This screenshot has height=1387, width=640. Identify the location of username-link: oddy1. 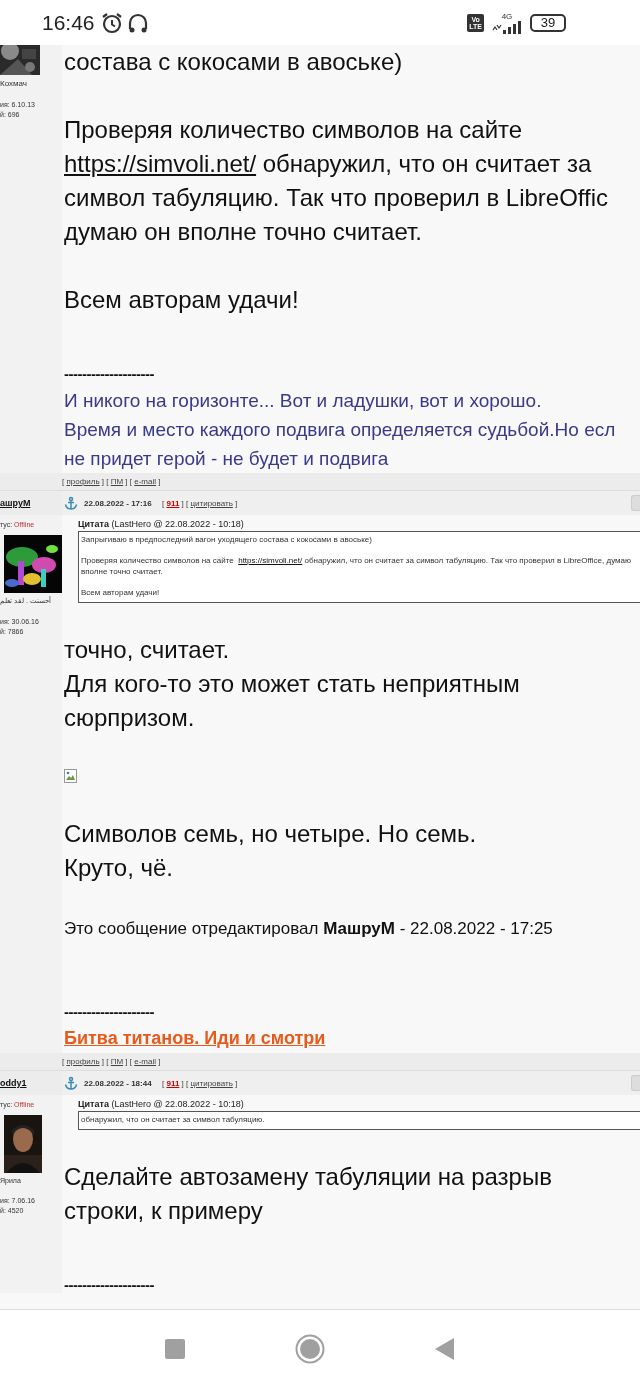
(13, 1083).